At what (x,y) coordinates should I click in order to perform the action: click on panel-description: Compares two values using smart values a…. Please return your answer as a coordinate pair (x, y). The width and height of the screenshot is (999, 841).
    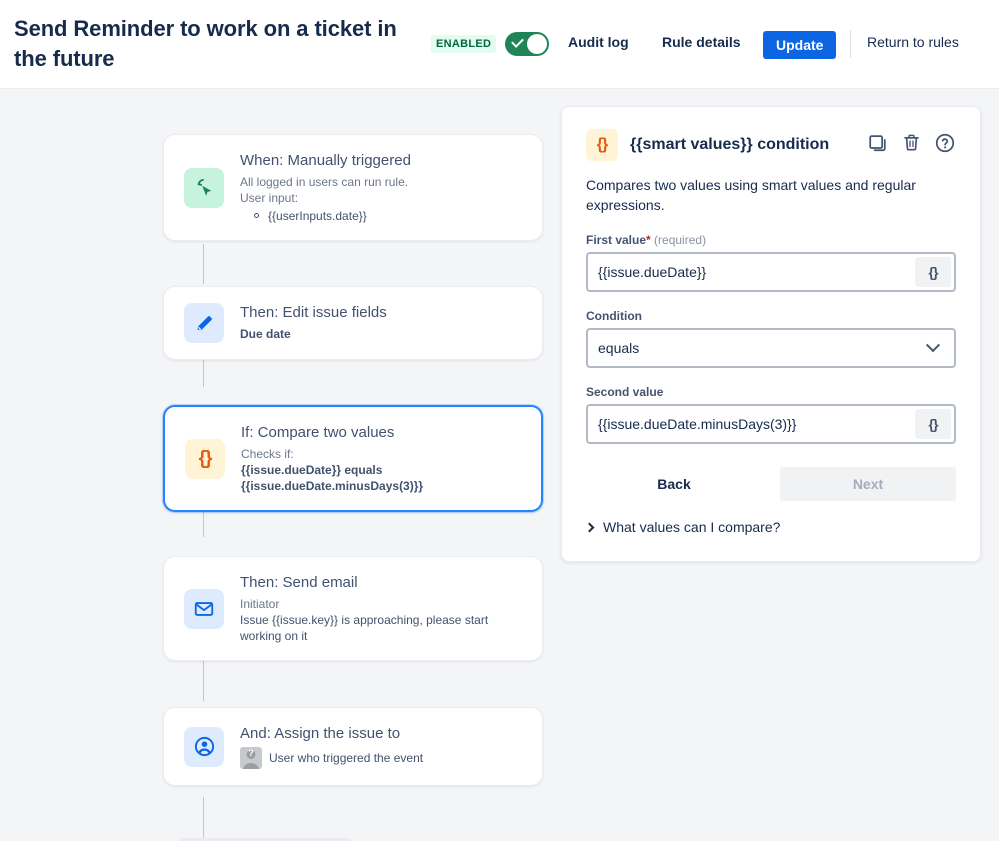
    Looking at the image, I should click on (751, 195).